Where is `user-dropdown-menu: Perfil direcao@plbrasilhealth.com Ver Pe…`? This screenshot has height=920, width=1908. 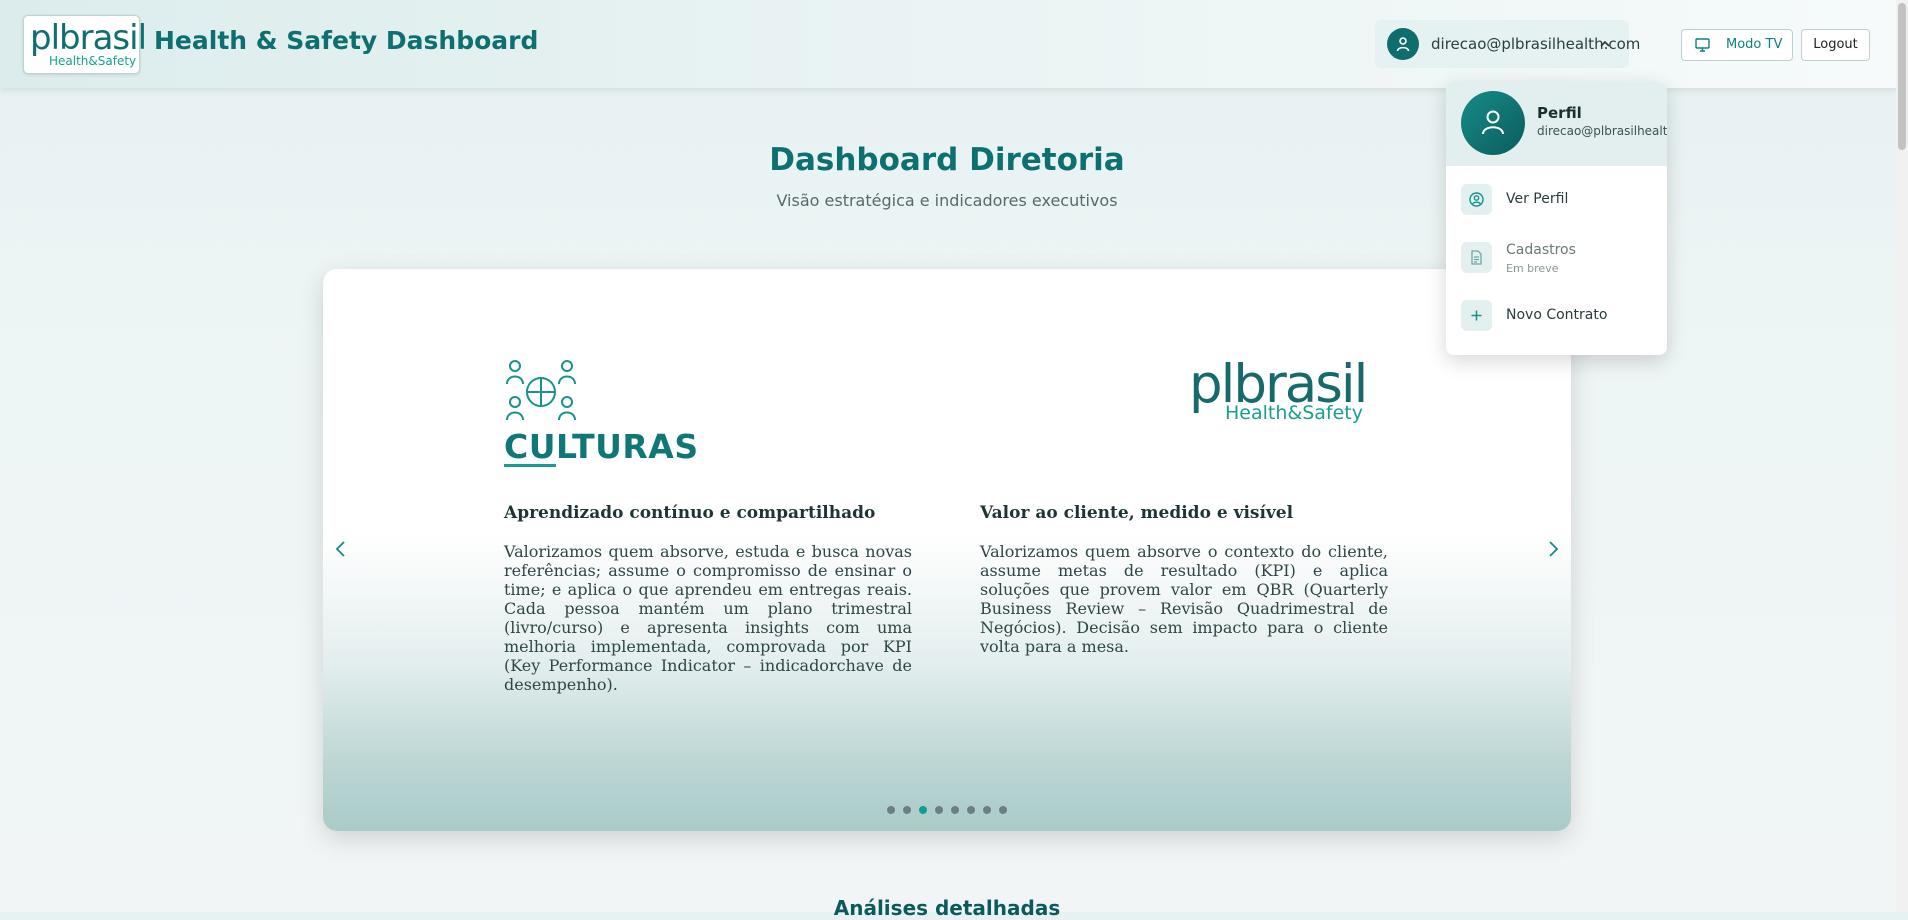
user-dropdown-menu: Perfil direcao@plbrasilhealth.com Ver Pe… is located at coordinates (1556, 218).